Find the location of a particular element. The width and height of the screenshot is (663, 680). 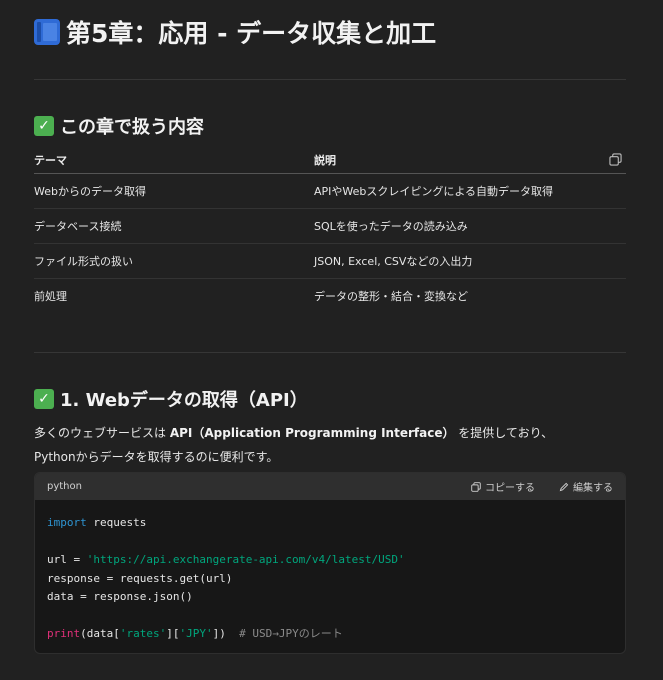

edit-code-button: 編集する is located at coordinates (586, 486).